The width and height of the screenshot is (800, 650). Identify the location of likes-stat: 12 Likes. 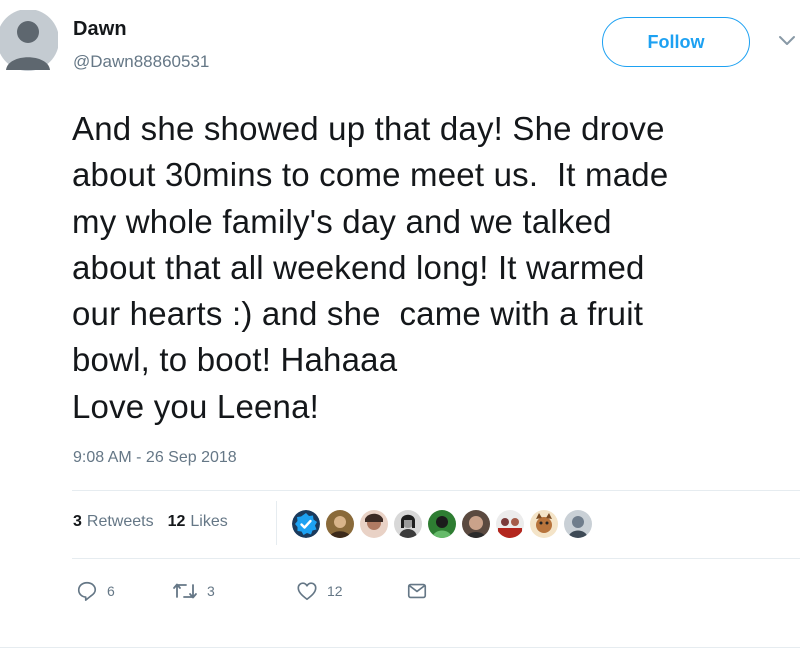
(198, 522).